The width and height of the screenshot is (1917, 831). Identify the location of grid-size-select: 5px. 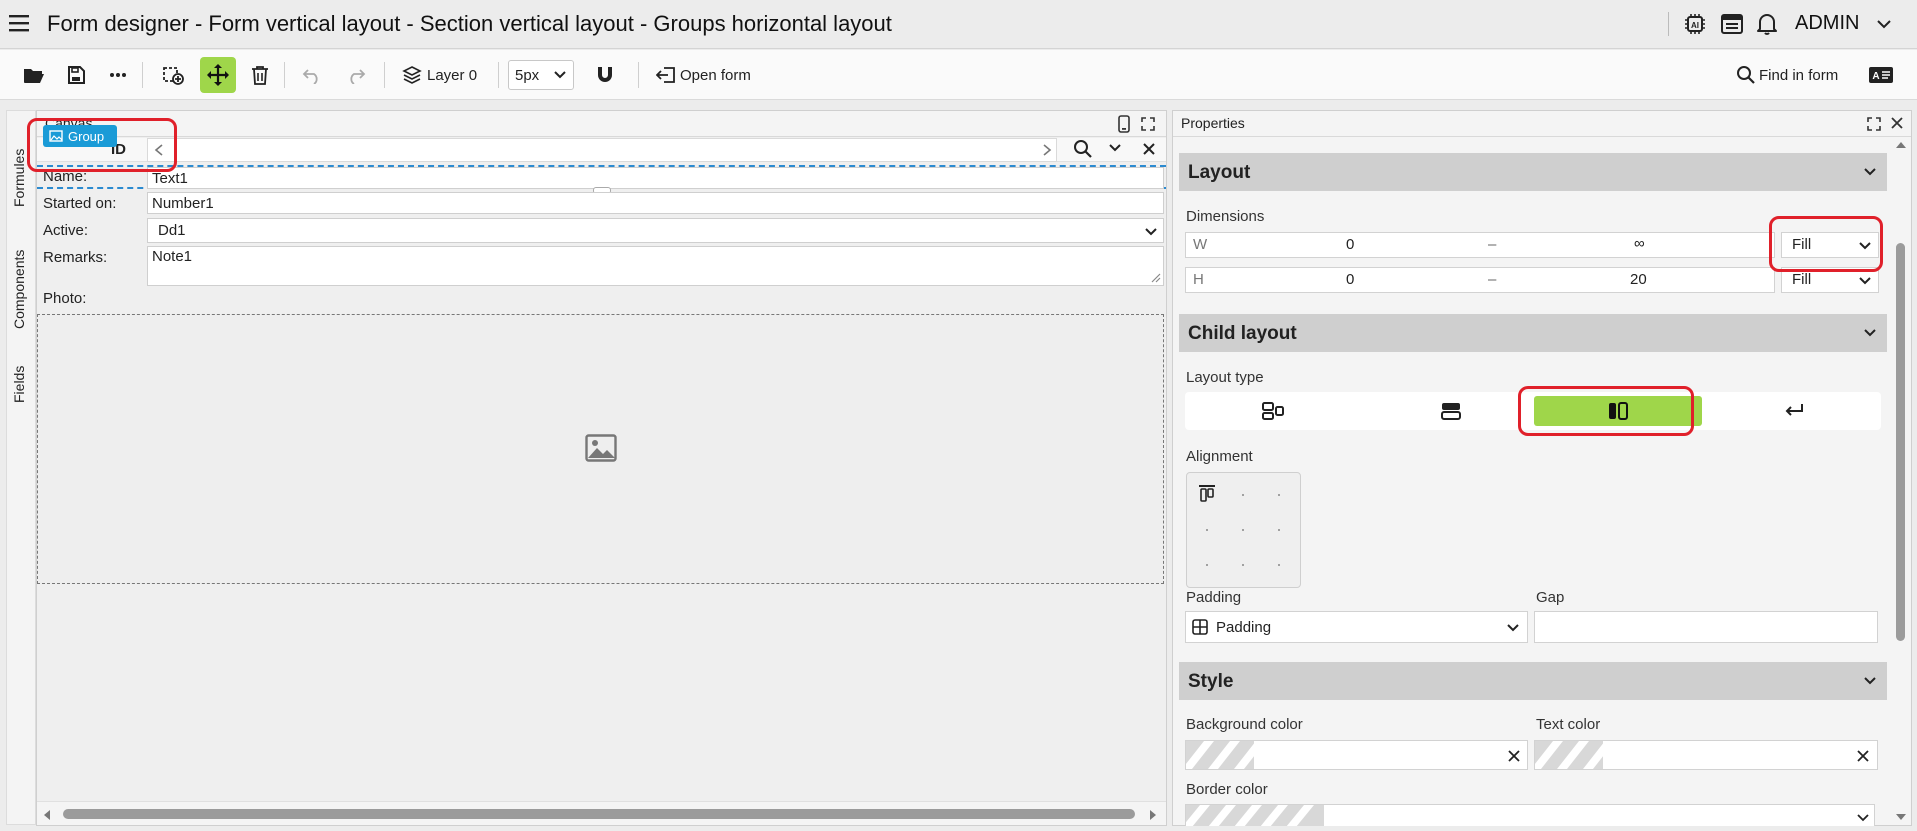
(541, 75).